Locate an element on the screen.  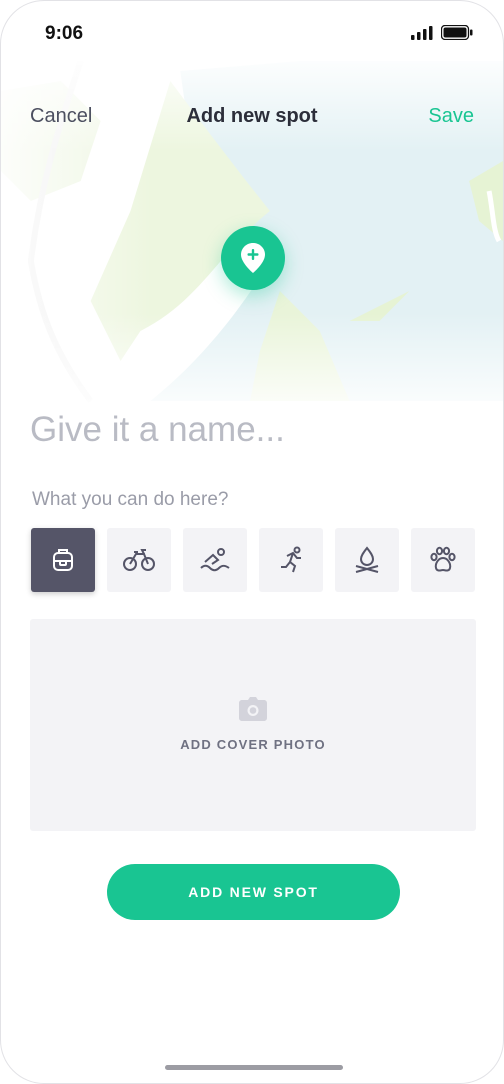
battery-icon is located at coordinates (457, 32).